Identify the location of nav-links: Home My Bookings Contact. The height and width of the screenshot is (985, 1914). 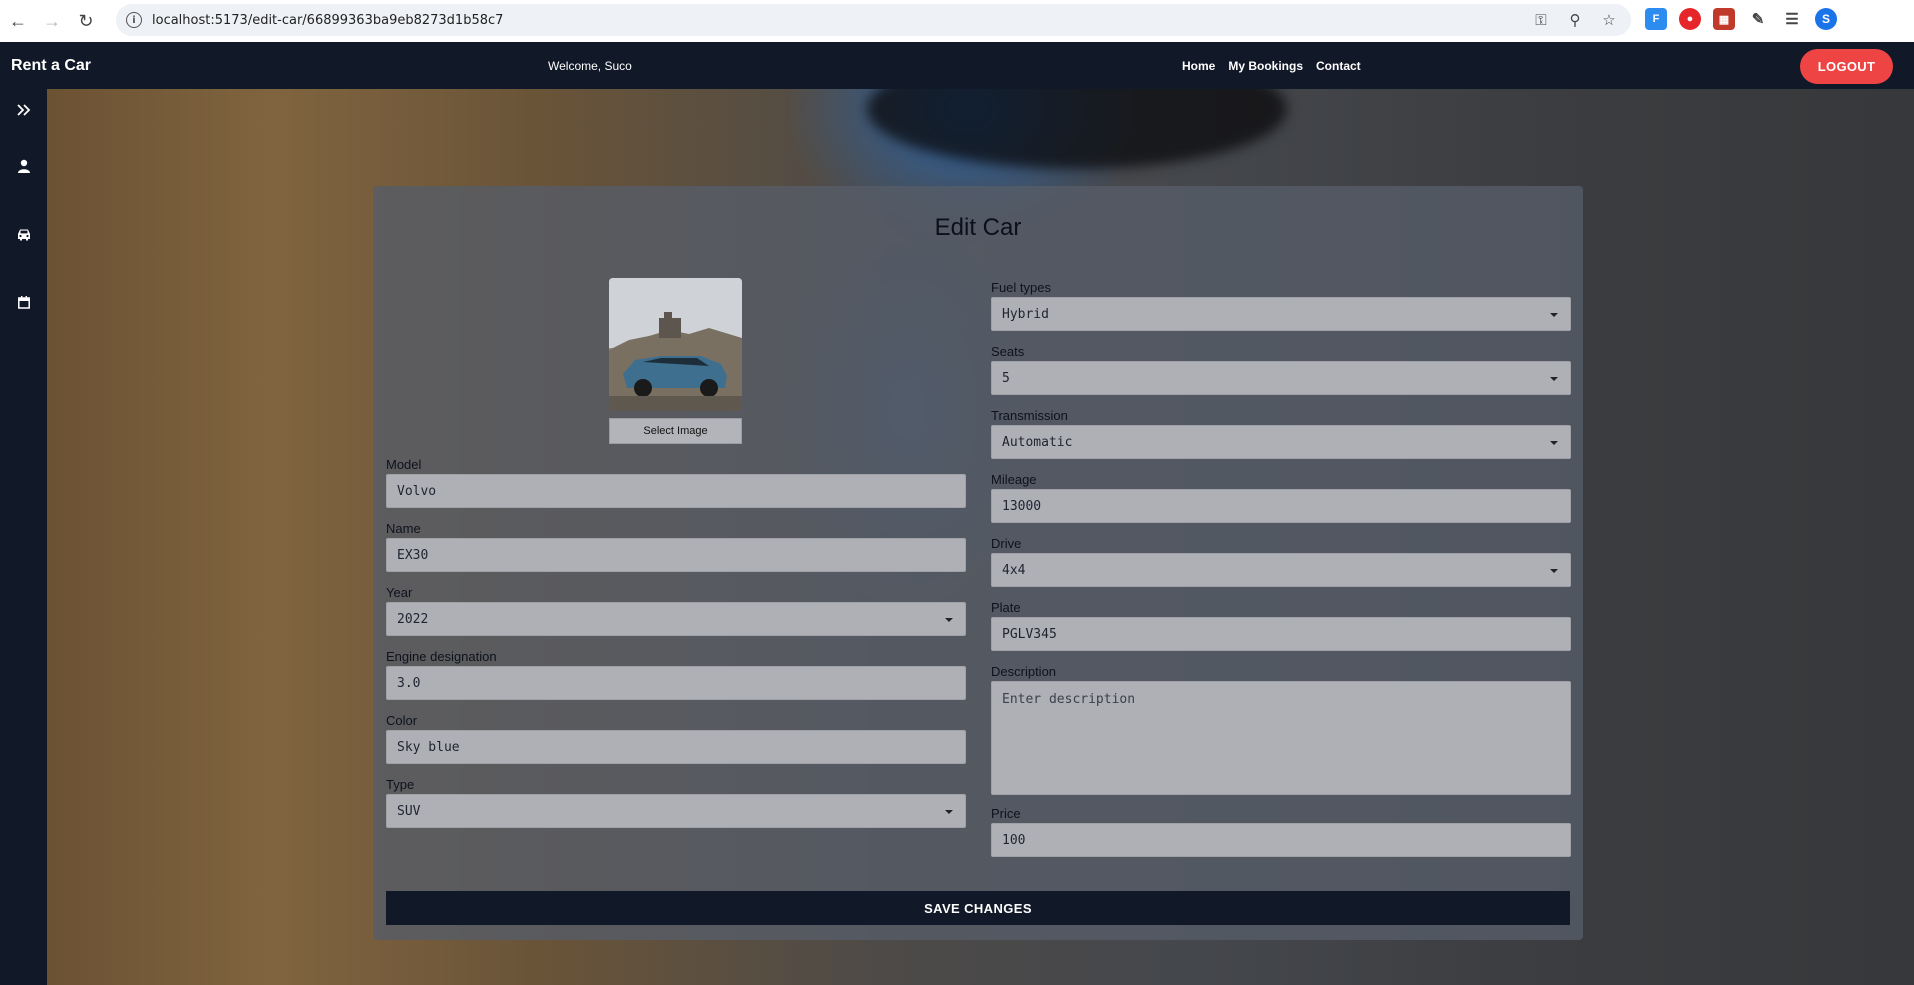
(1271, 66).